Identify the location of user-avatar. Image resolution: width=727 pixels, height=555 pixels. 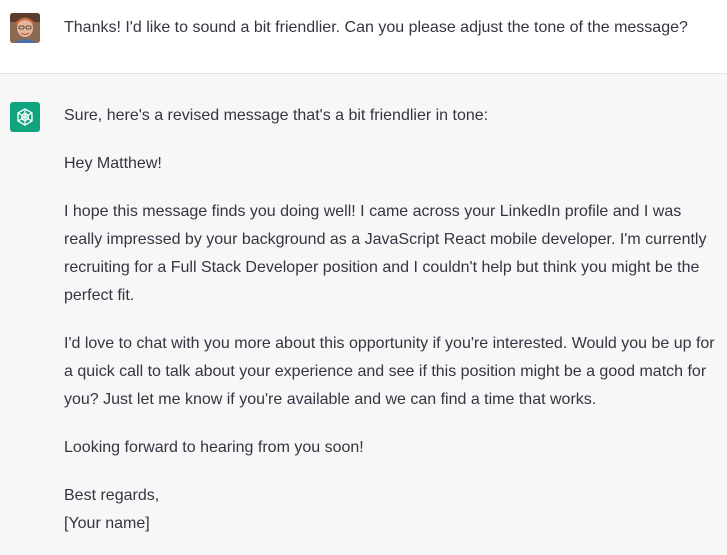
(25, 28).